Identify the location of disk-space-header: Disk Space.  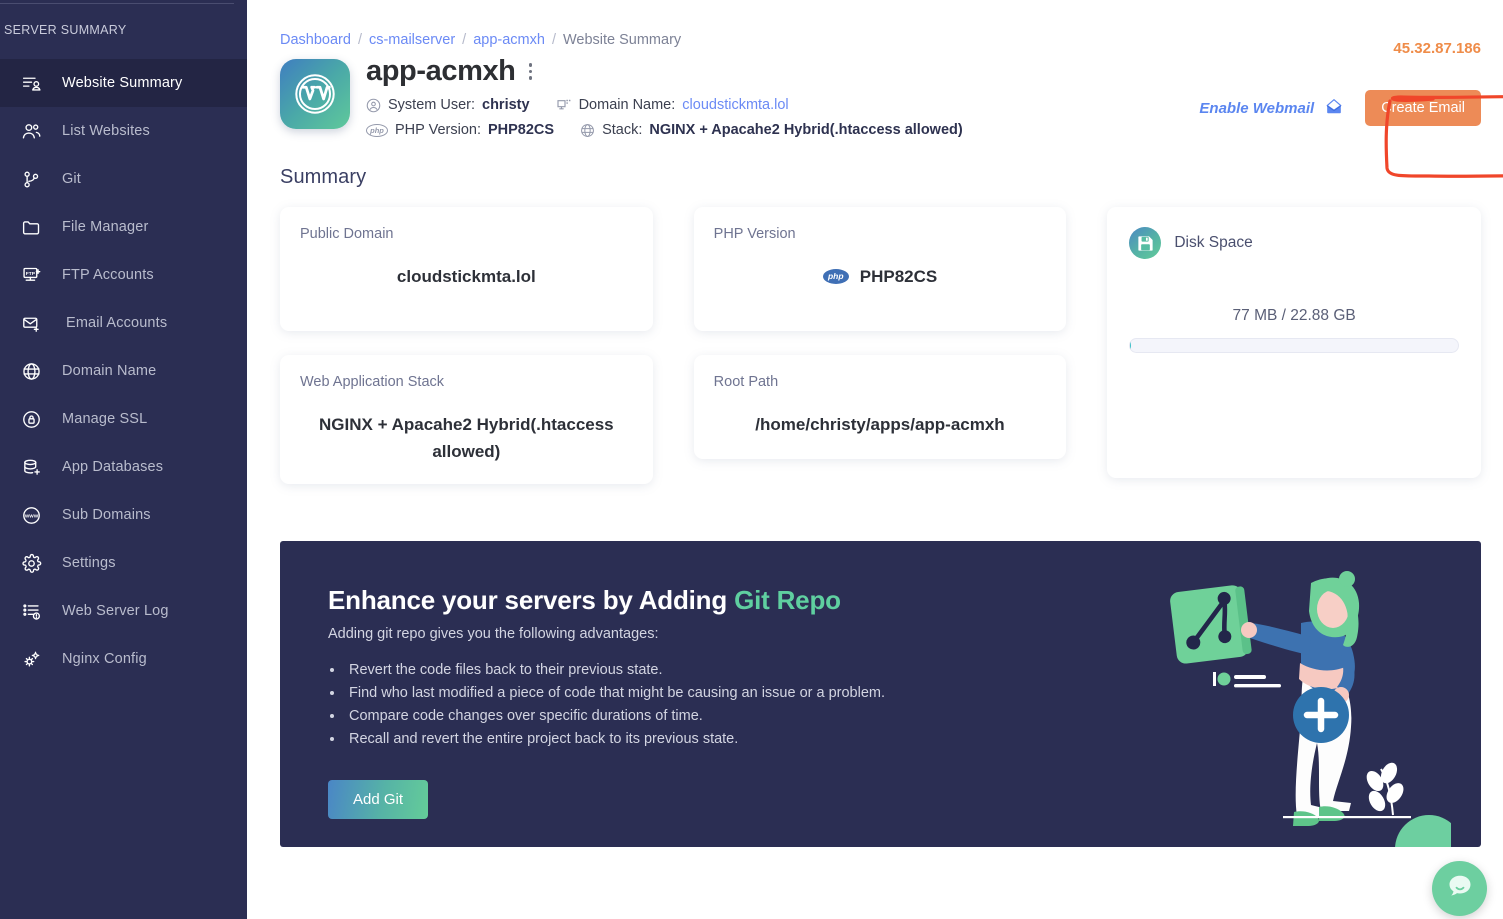
(1294, 243).